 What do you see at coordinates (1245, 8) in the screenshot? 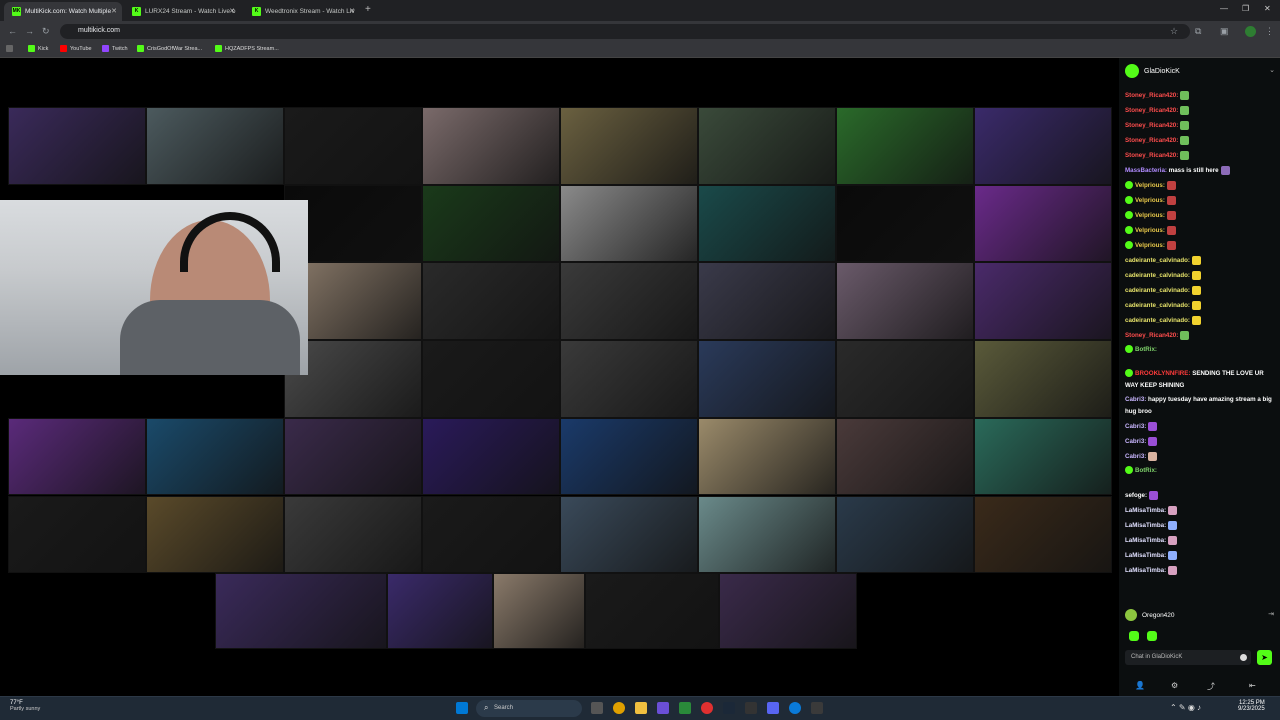
I see `maximize-icon: ❐` at bounding box center [1245, 8].